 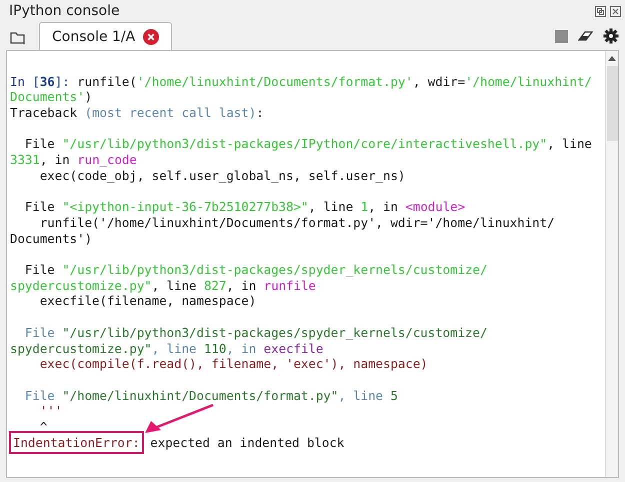 What do you see at coordinates (585, 36) in the screenshot?
I see `eraser-icon` at bounding box center [585, 36].